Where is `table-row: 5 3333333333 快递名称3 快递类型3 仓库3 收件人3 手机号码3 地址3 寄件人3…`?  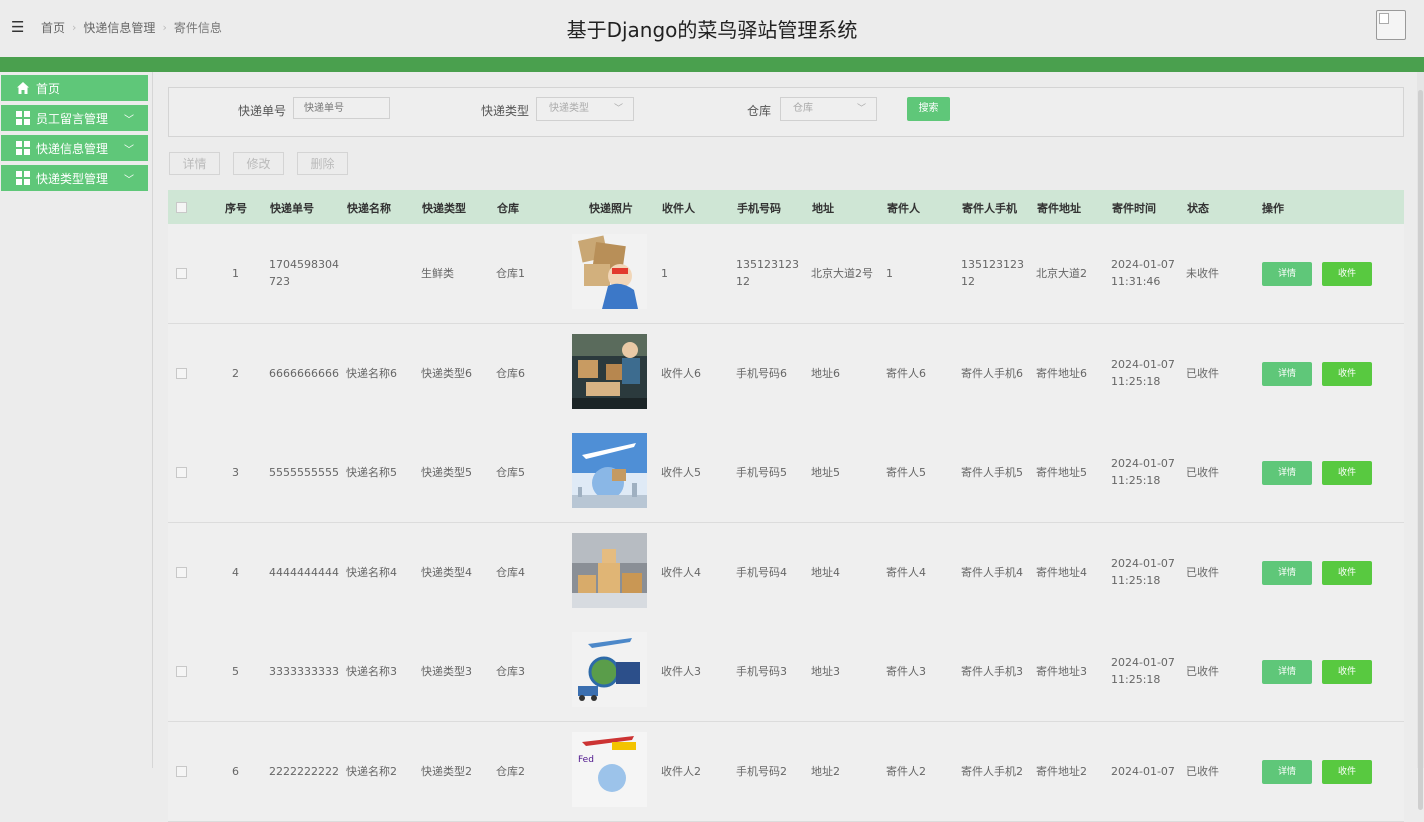
table-row: 5 3333333333 快递名称3 快递类型3 仓库3 收件人3 手机号码3 地址3 寄件人3… is located at coordinates (786, 672).